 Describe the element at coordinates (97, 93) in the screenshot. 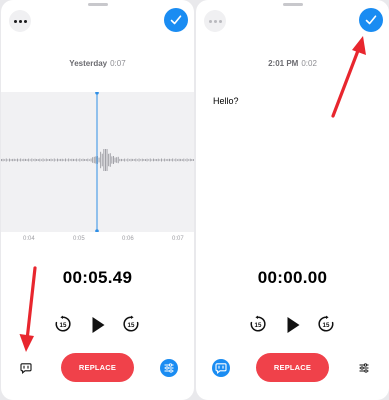

I see `playhead-top-handle` at that location.